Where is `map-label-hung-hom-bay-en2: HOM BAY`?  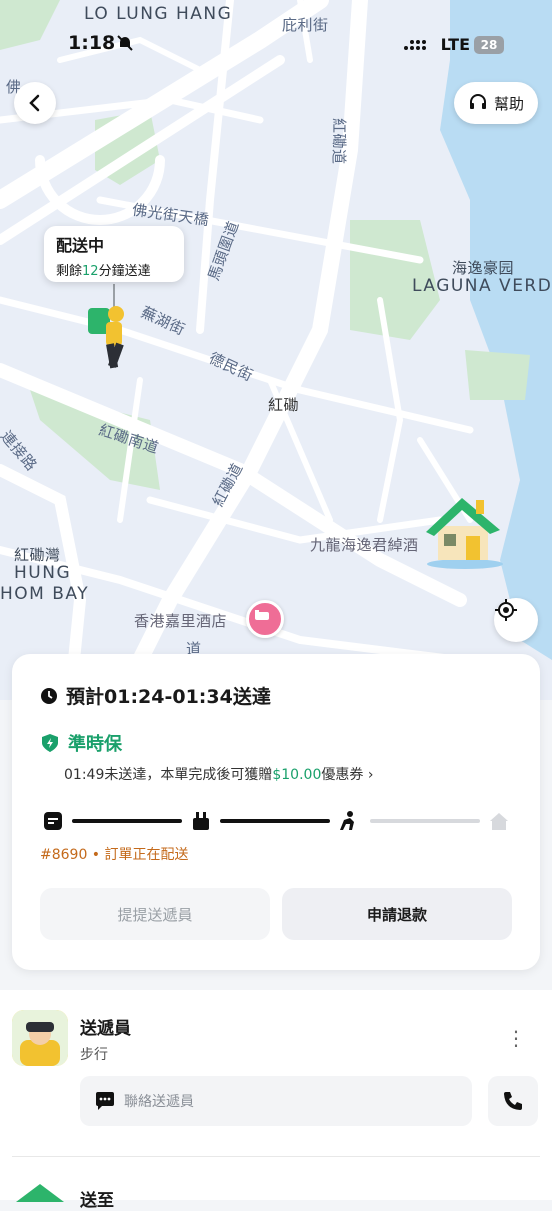
map-label-hung-hom-bay-en2: HOM BAY is located at coordinates (45, 594).